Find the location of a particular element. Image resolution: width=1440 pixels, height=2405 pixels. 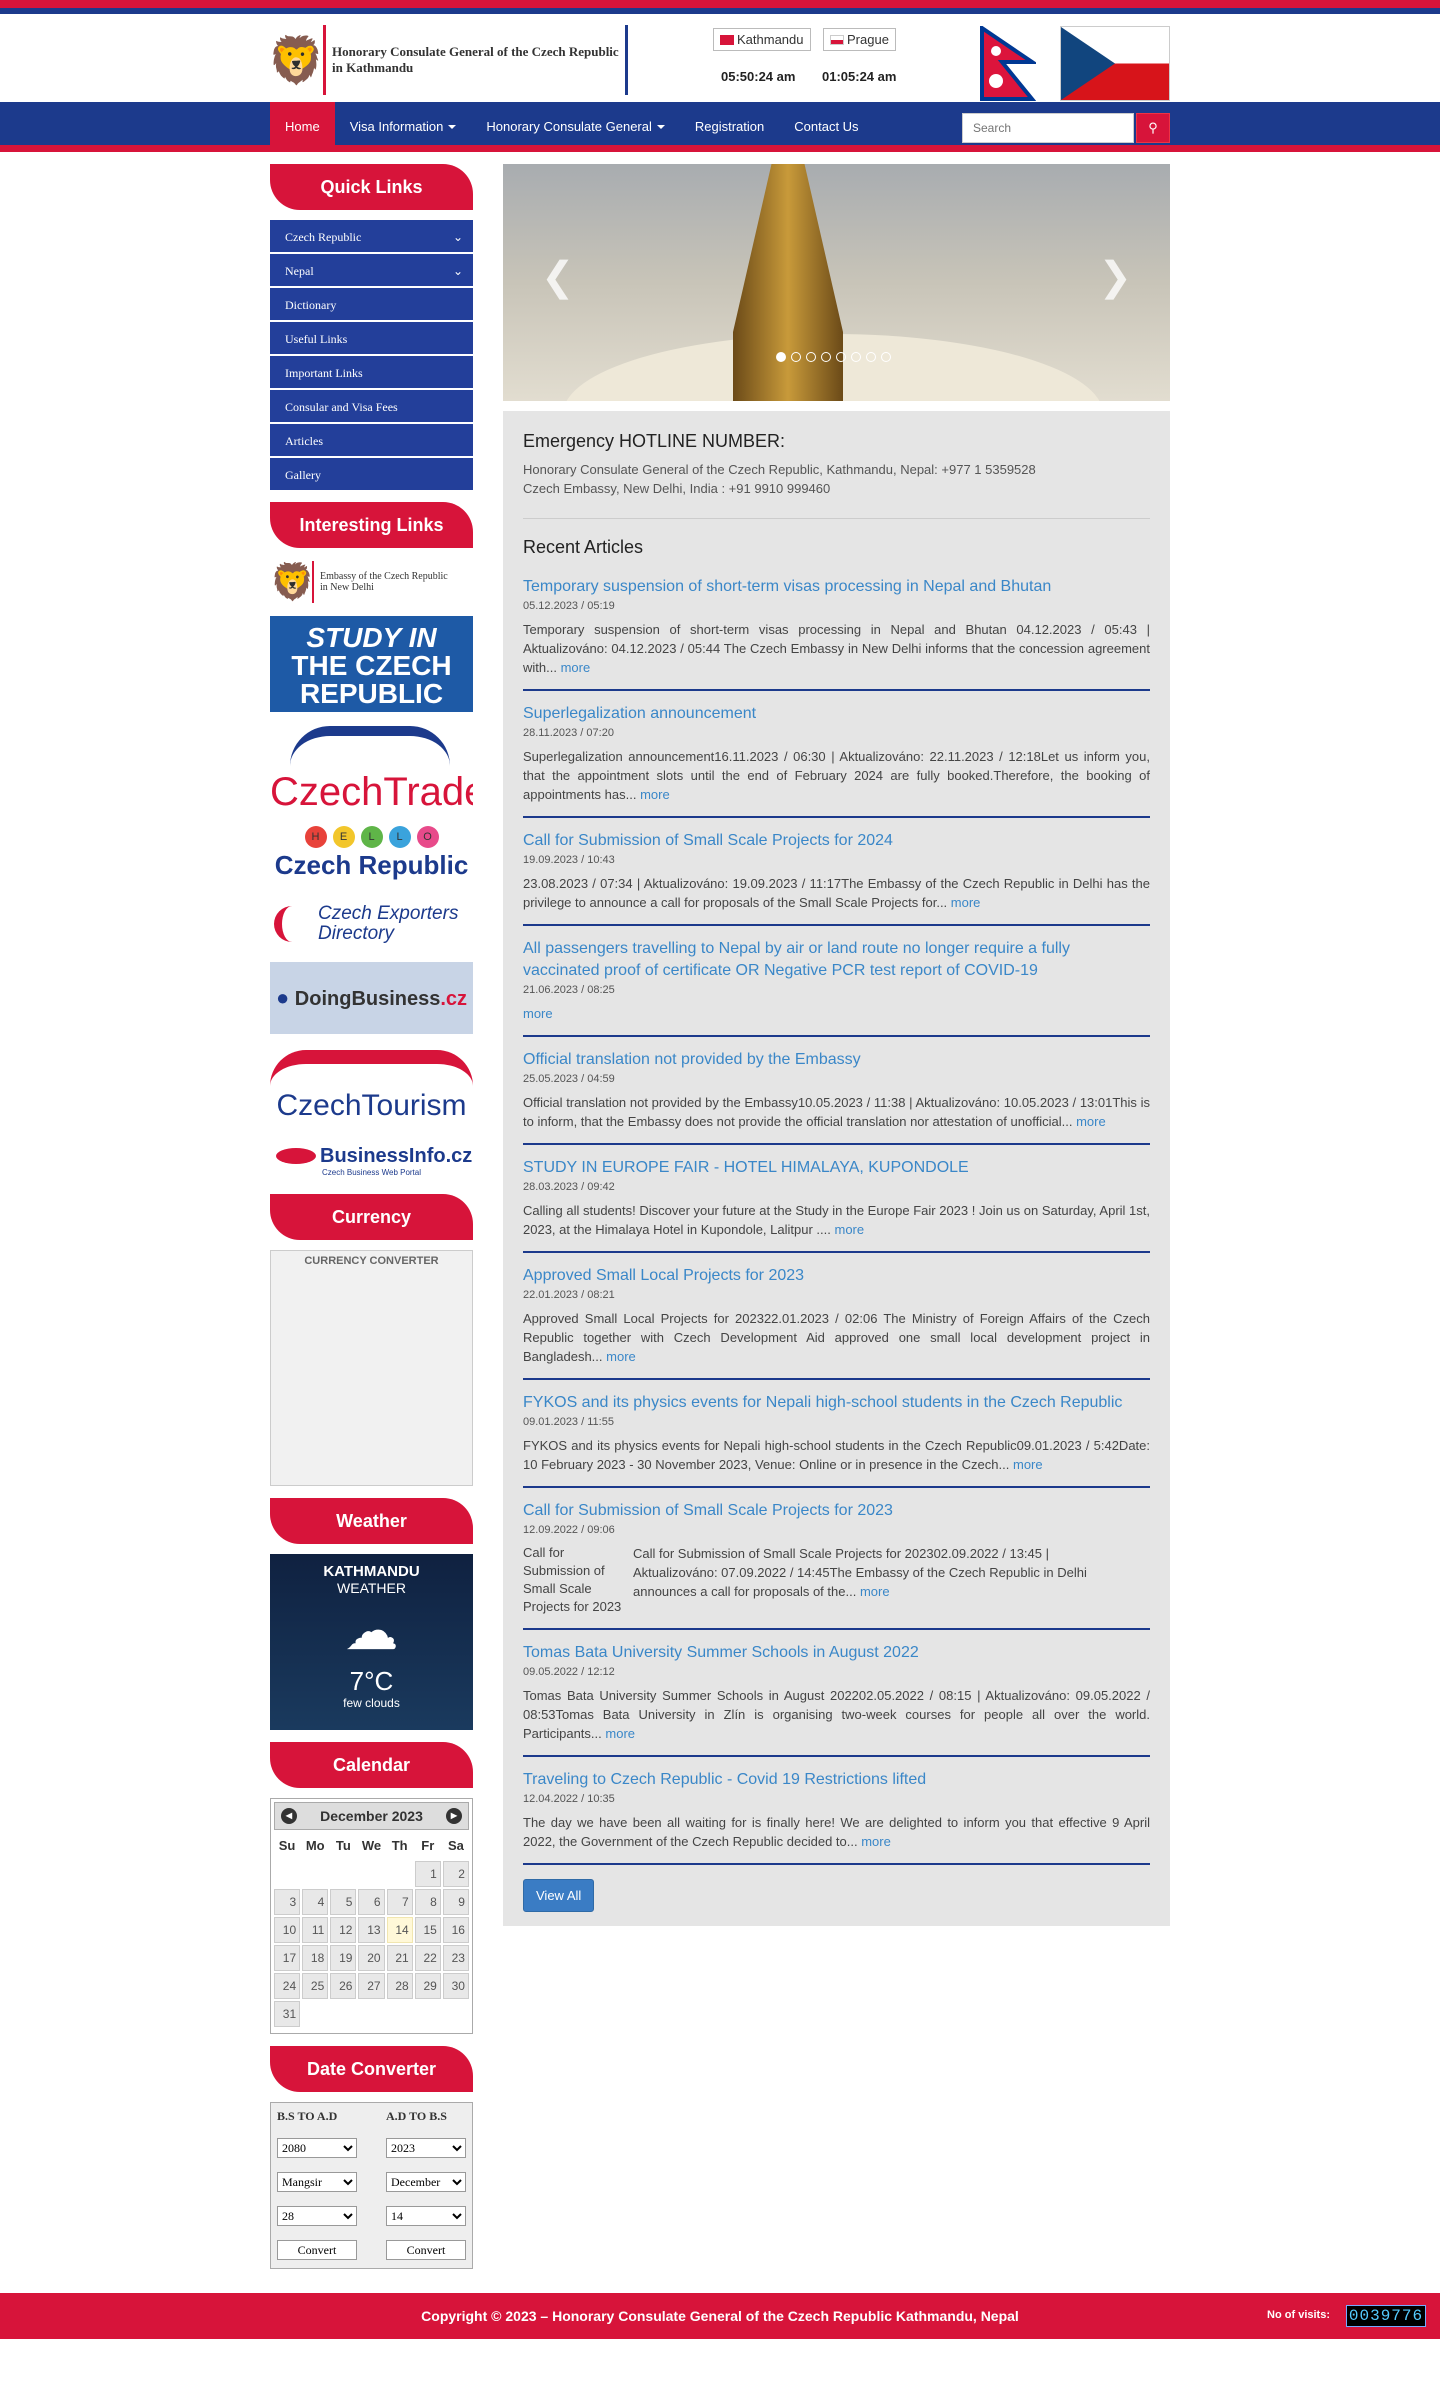

convert-ad-to-bs-button: Convert is located at coordinates (426, 2250).